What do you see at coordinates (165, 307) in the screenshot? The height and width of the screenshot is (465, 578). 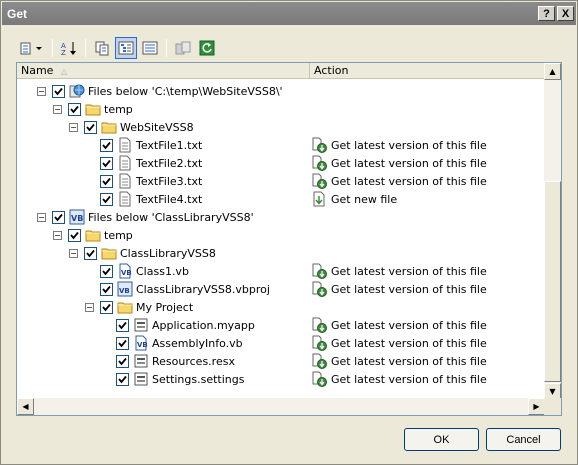 I see `item-name: My Project` at bounding box center [165, 307].